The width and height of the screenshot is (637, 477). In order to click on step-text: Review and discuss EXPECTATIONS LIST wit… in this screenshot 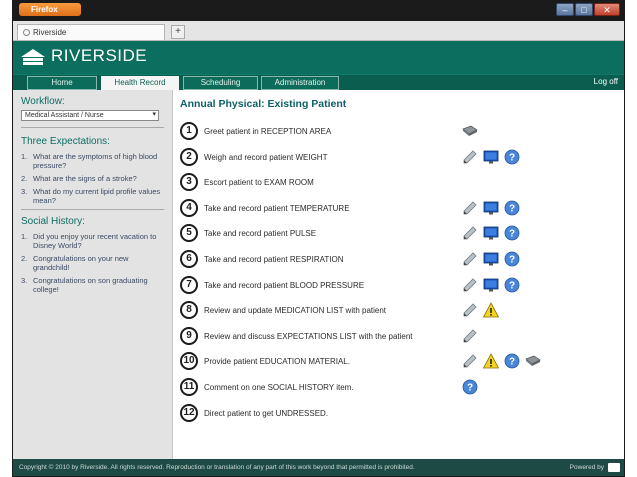, I will do `click(308, 336)`.